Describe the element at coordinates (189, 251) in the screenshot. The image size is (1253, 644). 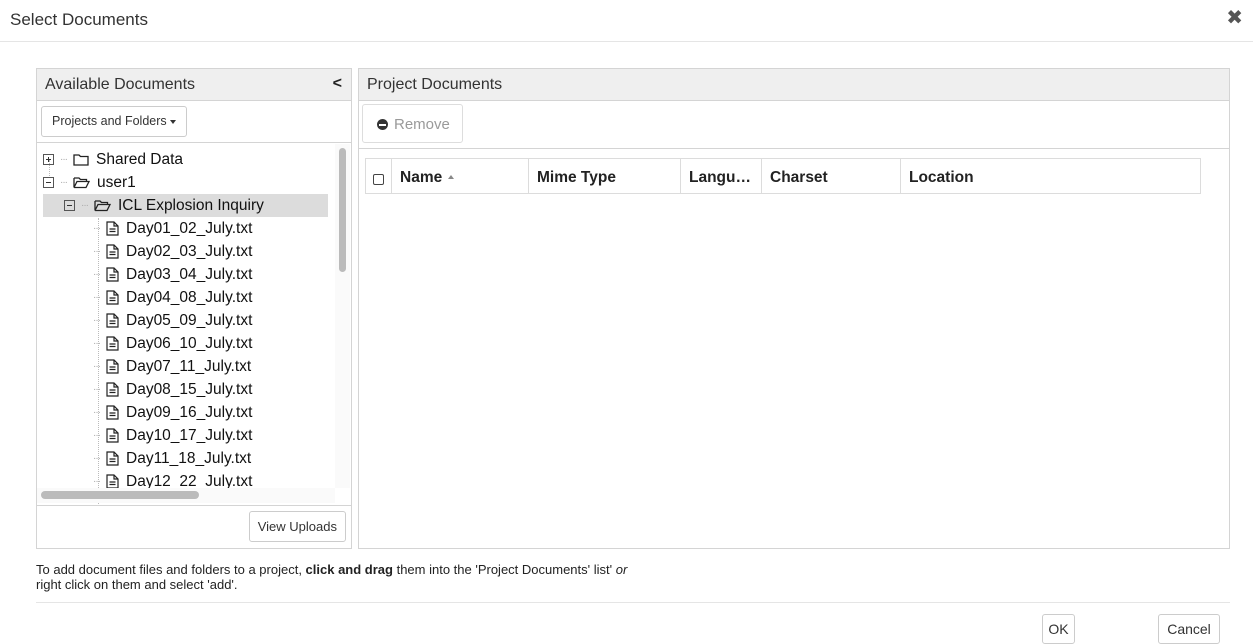
I see `tree-file-label: Day02_03_July.txt` at that location.